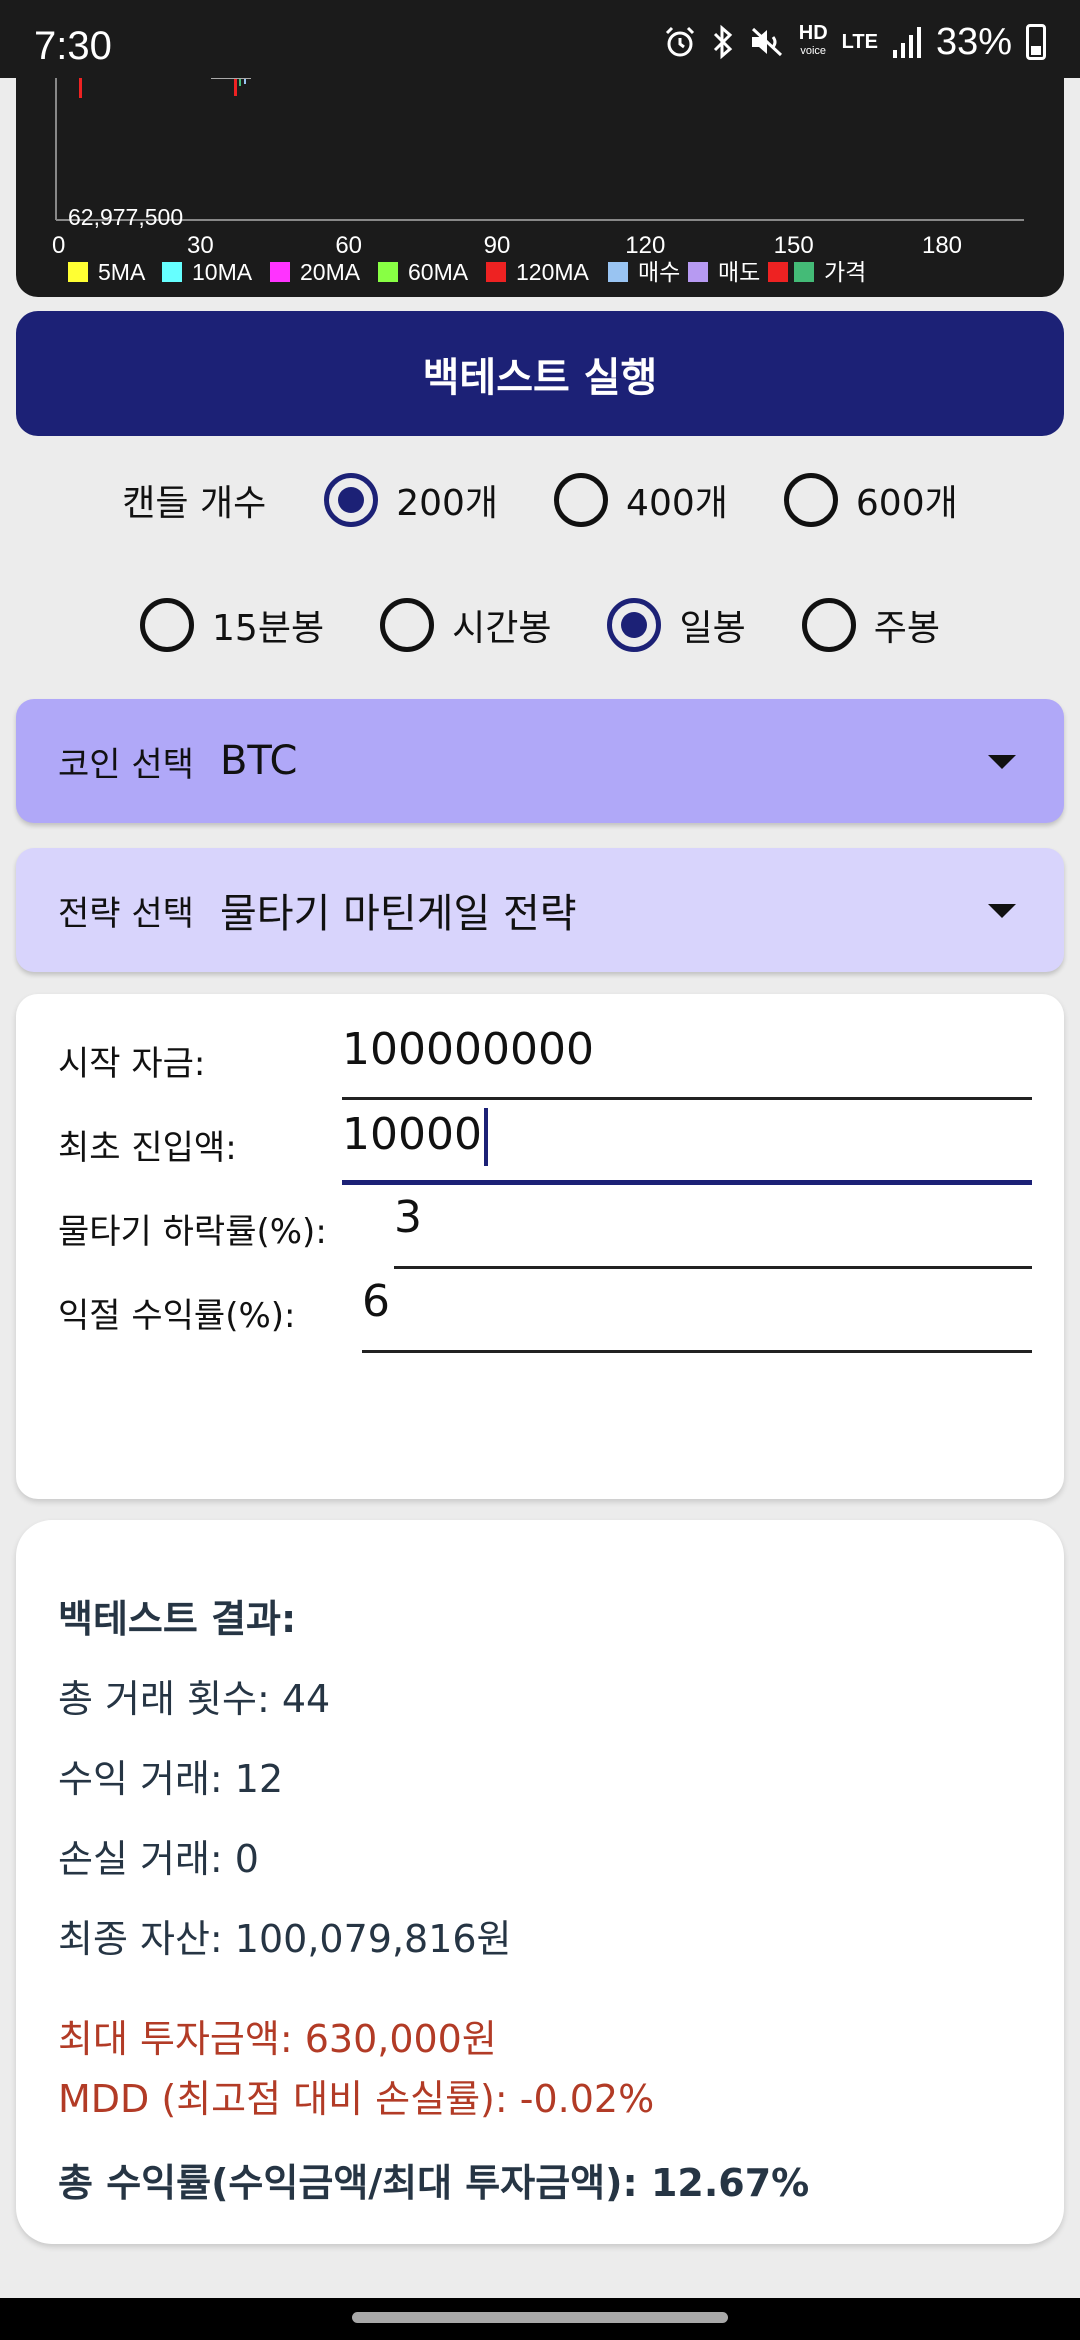  What do you see at coordinates (502, 628) in the screenshot?
I see `radio-label: 시간봉` at bounding box center [502, 628].